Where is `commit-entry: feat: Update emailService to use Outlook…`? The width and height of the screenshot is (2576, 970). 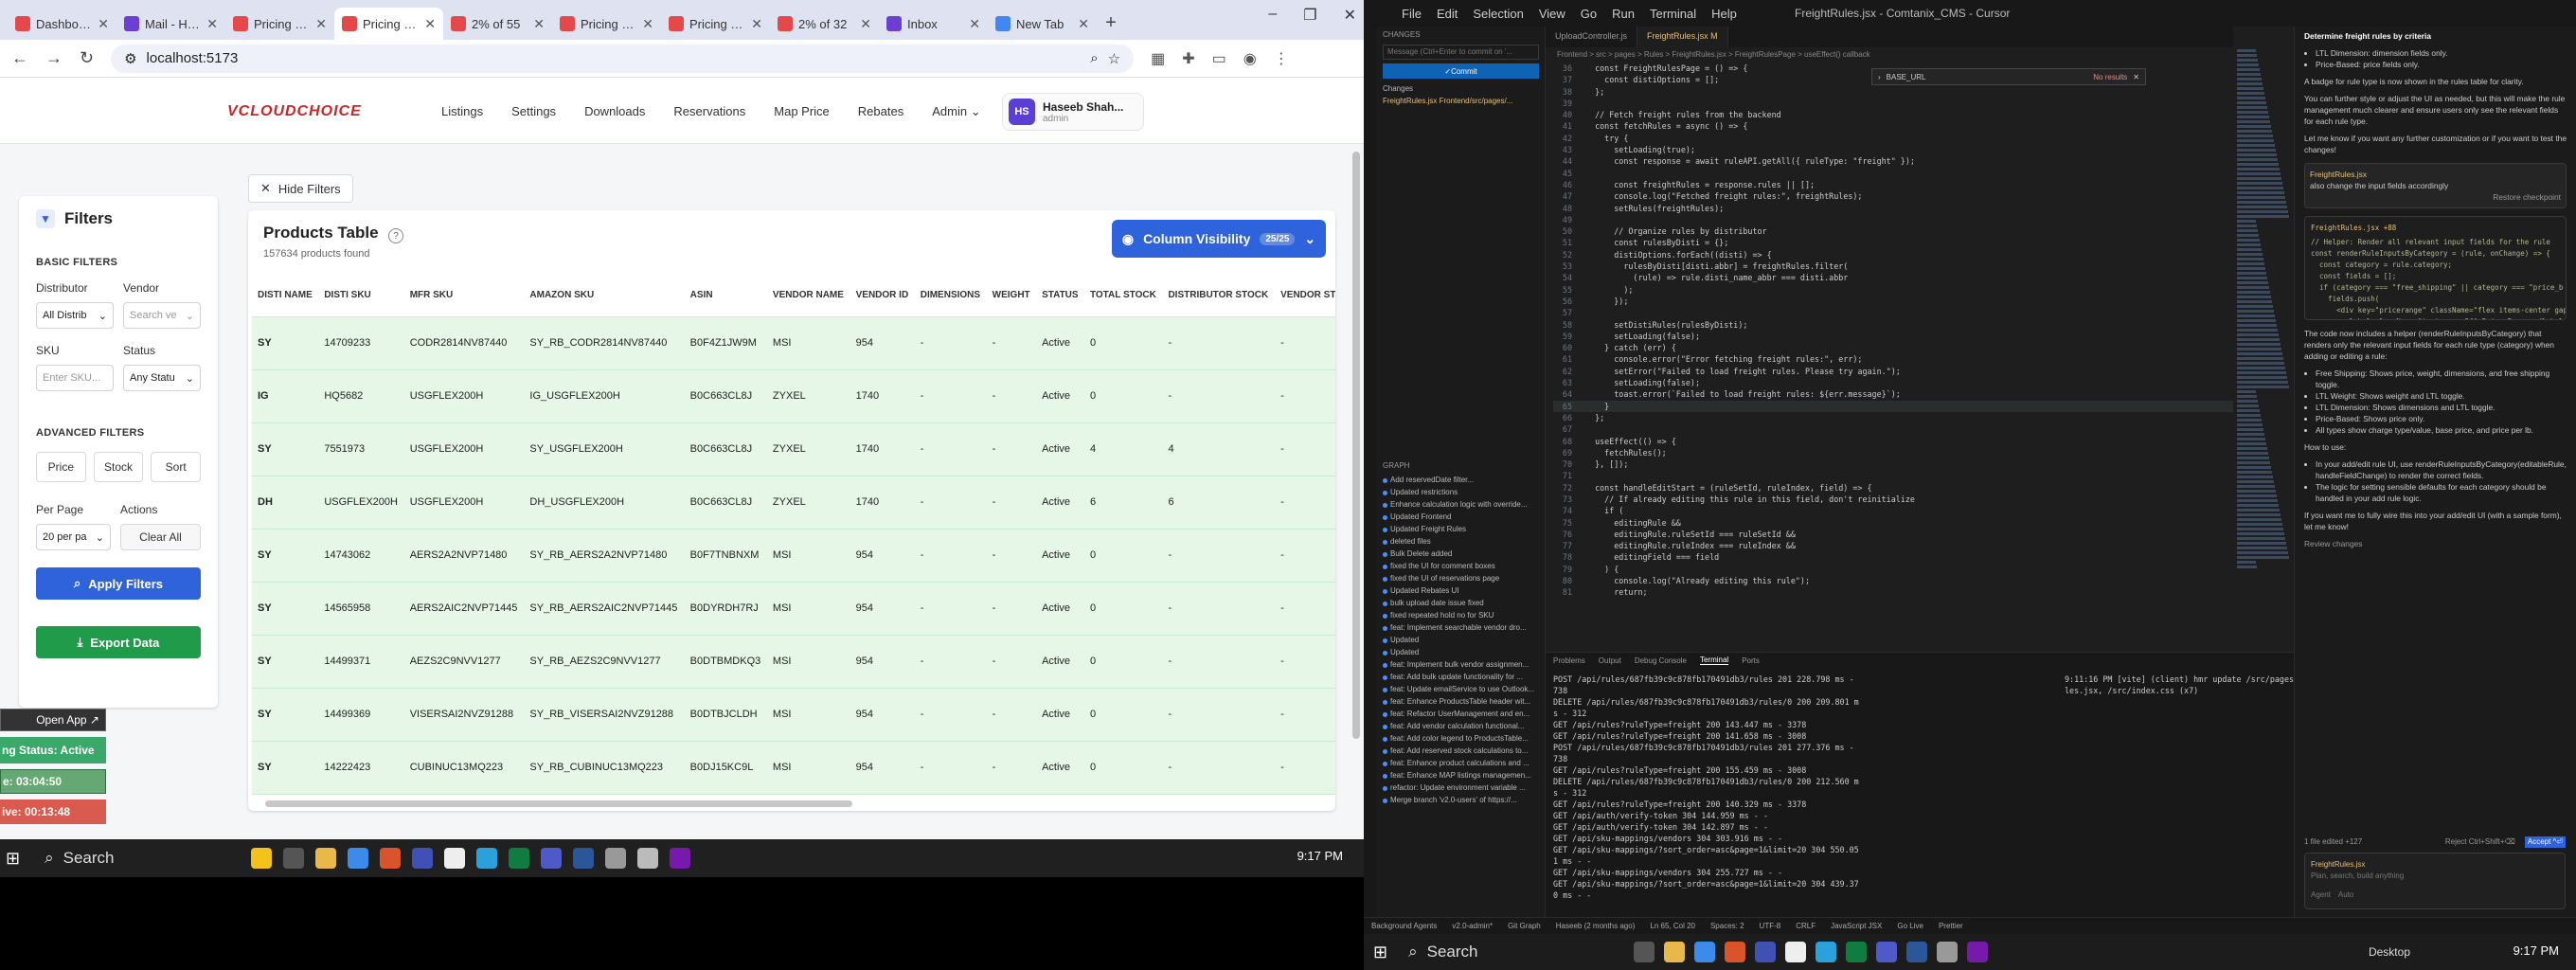
commit-entry: feat: Update emailService to use Outlook… is located at coordinates (1461, 689).